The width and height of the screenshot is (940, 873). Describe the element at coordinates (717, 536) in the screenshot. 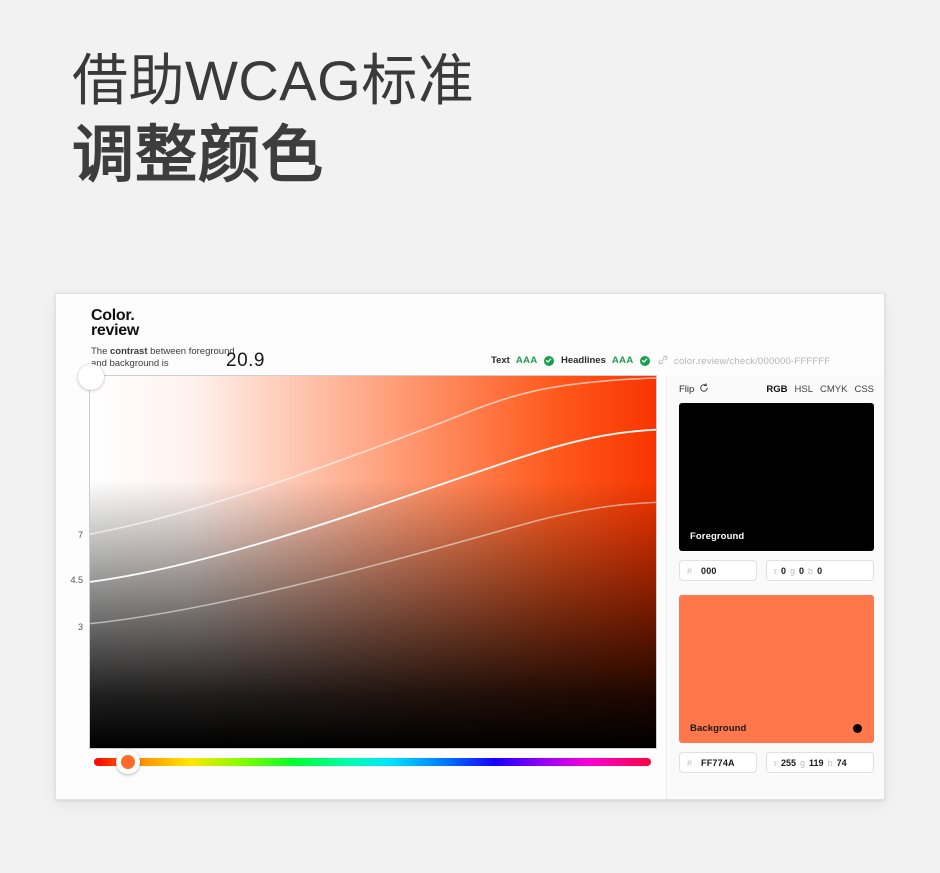

I see `foreground-swatch-label: Foreground` at that location.